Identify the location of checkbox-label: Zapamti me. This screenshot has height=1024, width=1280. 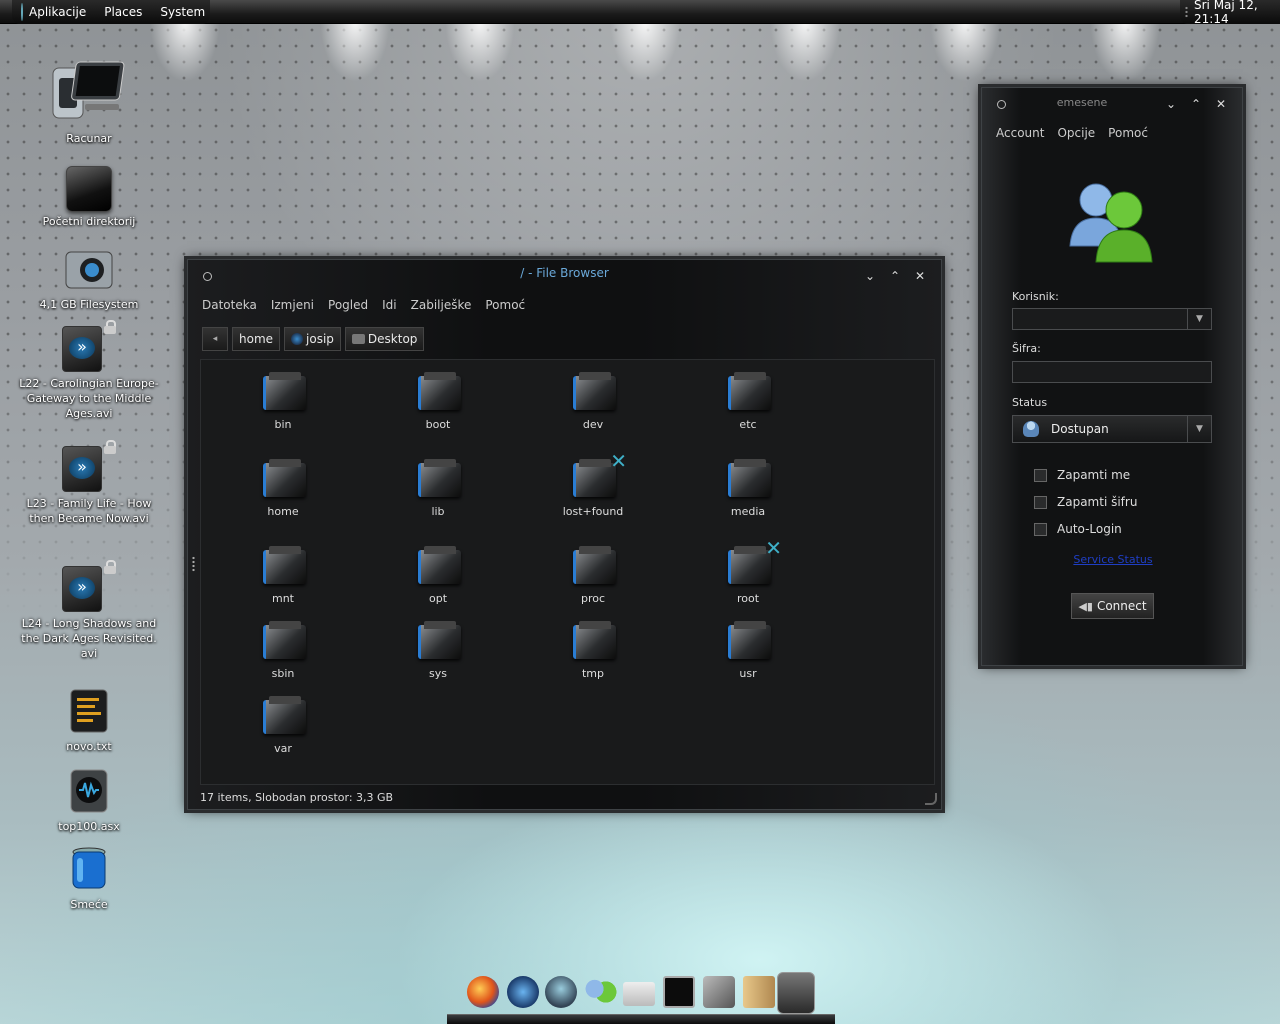
(1094, 475).